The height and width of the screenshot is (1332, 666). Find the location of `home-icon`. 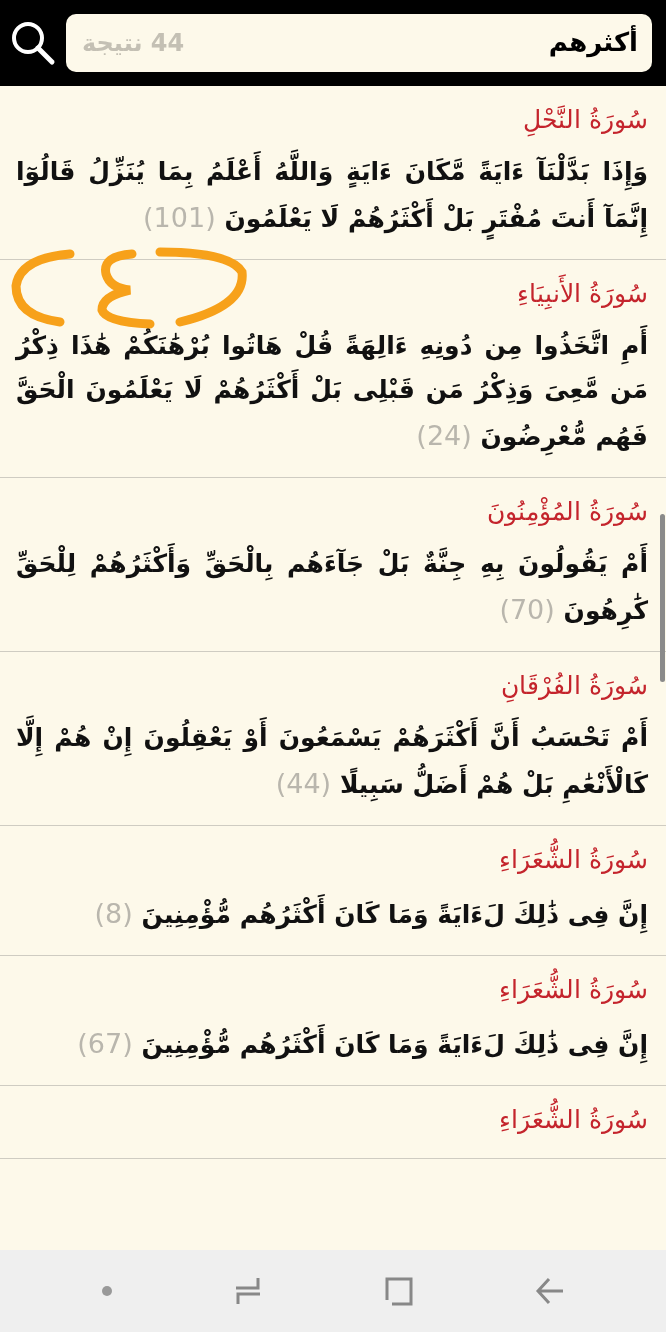

home-icon is located at coordinates (398, 1291).